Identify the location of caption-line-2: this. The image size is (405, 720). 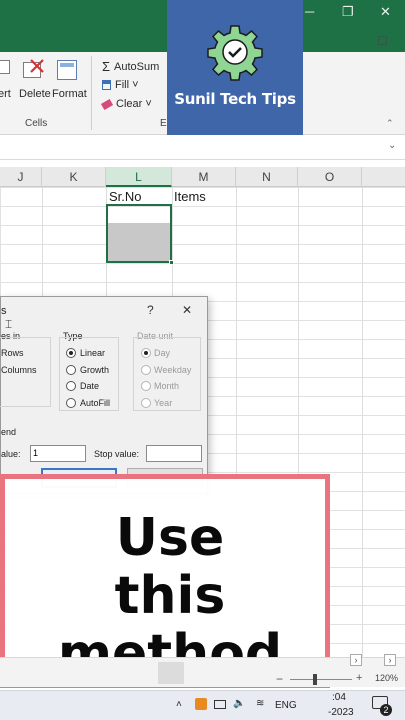
(170, 596).